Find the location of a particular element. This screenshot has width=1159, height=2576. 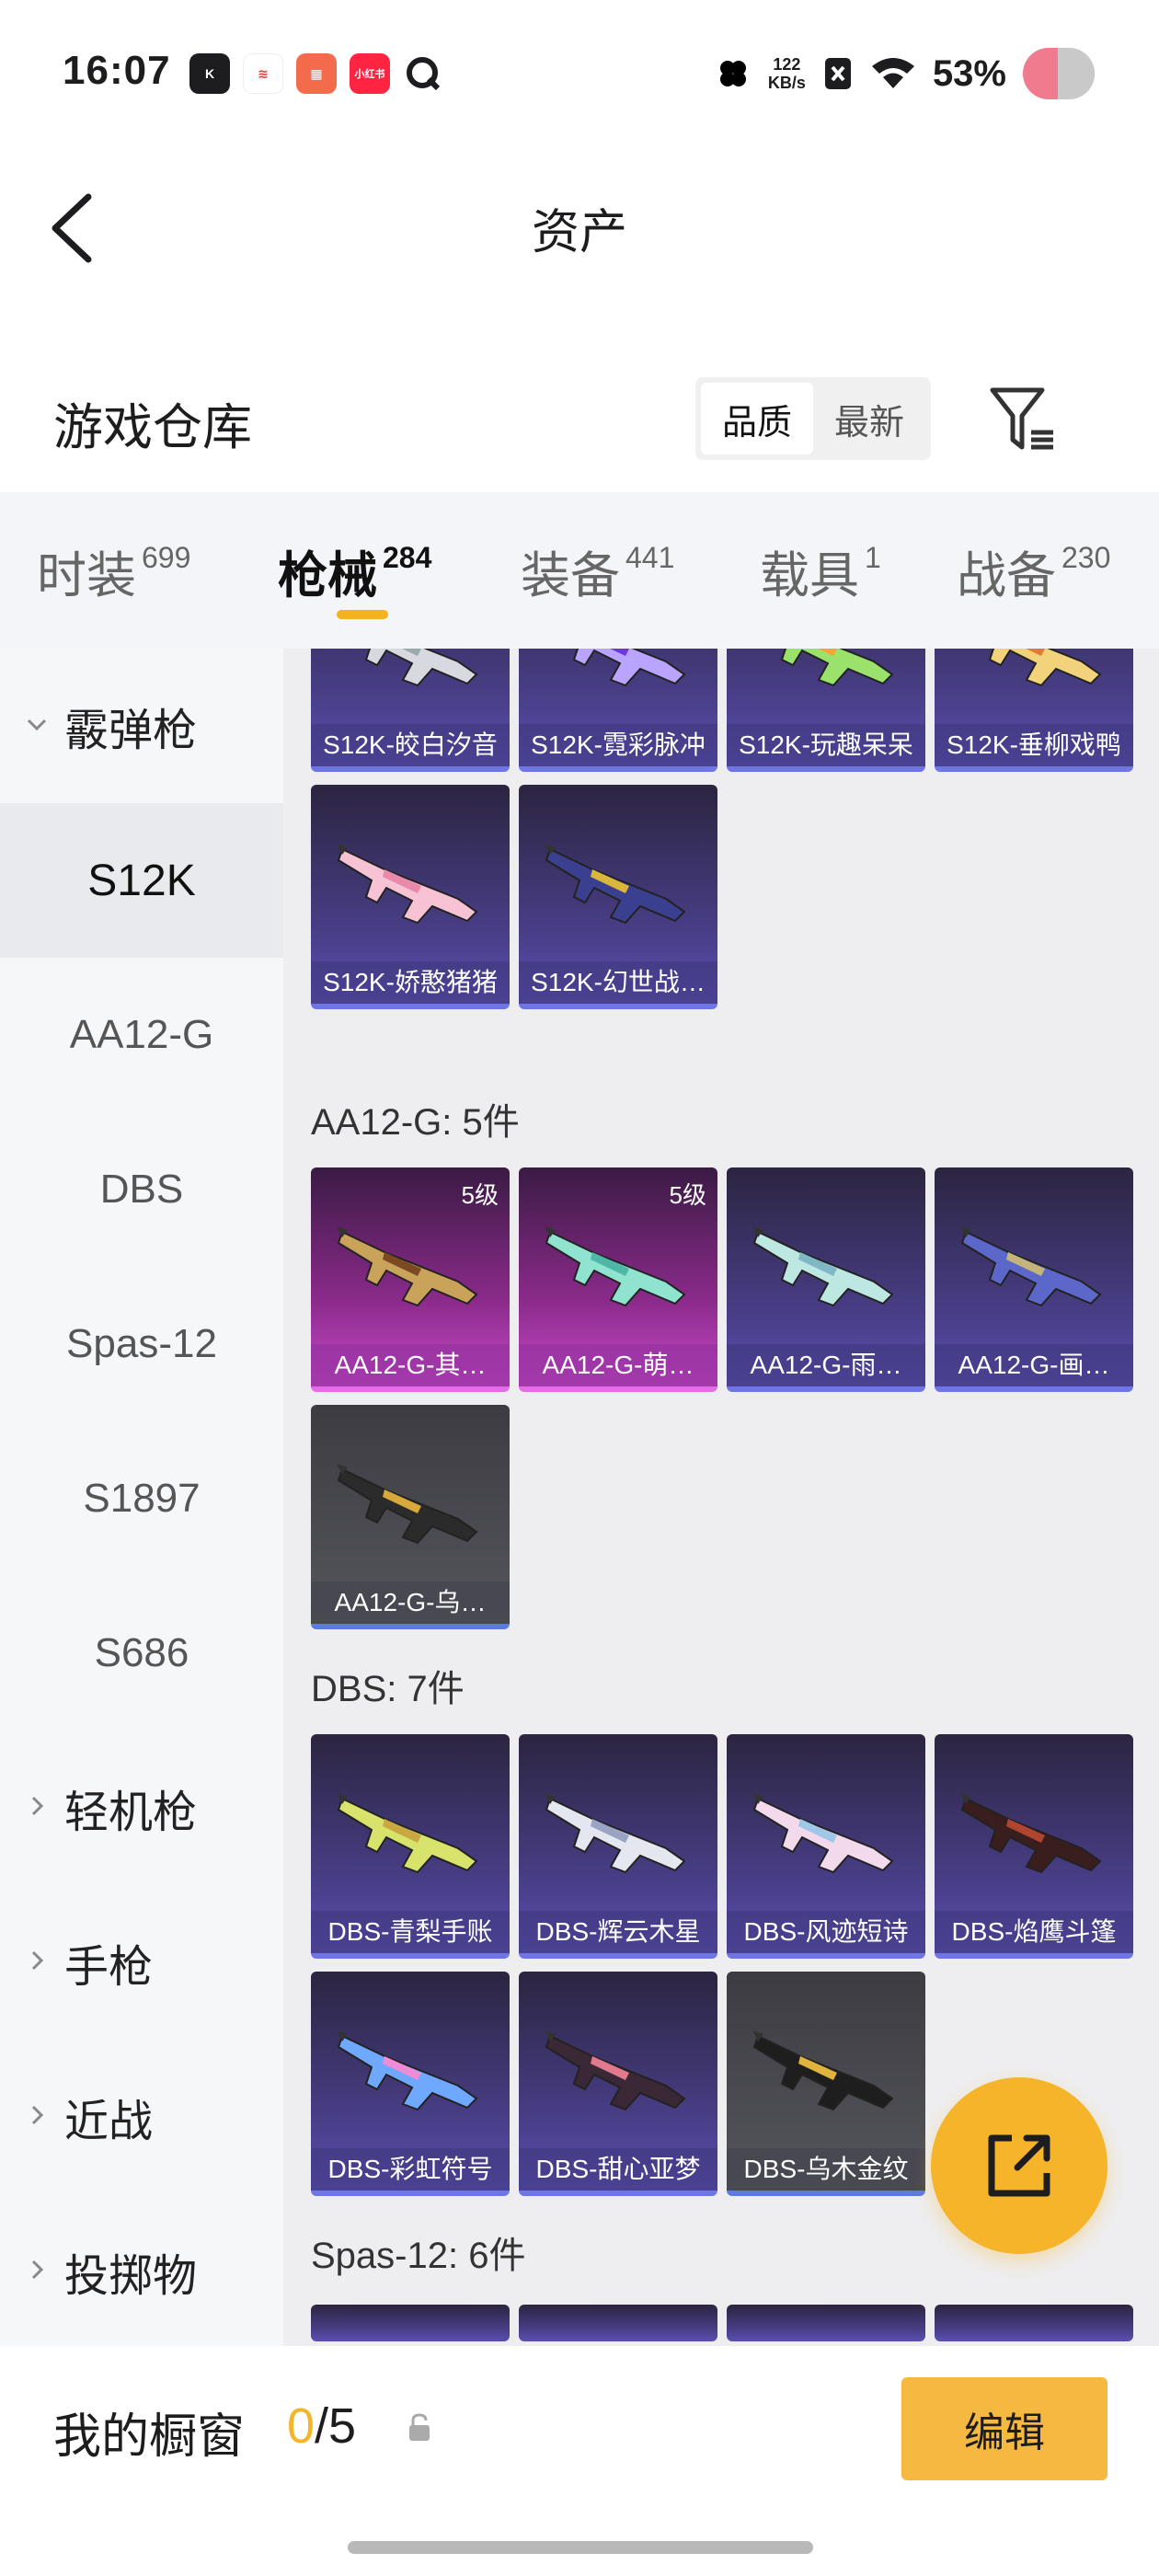

sidebar-cat-shotgun: 霰弹枪 is located at coordinates (141, 726).